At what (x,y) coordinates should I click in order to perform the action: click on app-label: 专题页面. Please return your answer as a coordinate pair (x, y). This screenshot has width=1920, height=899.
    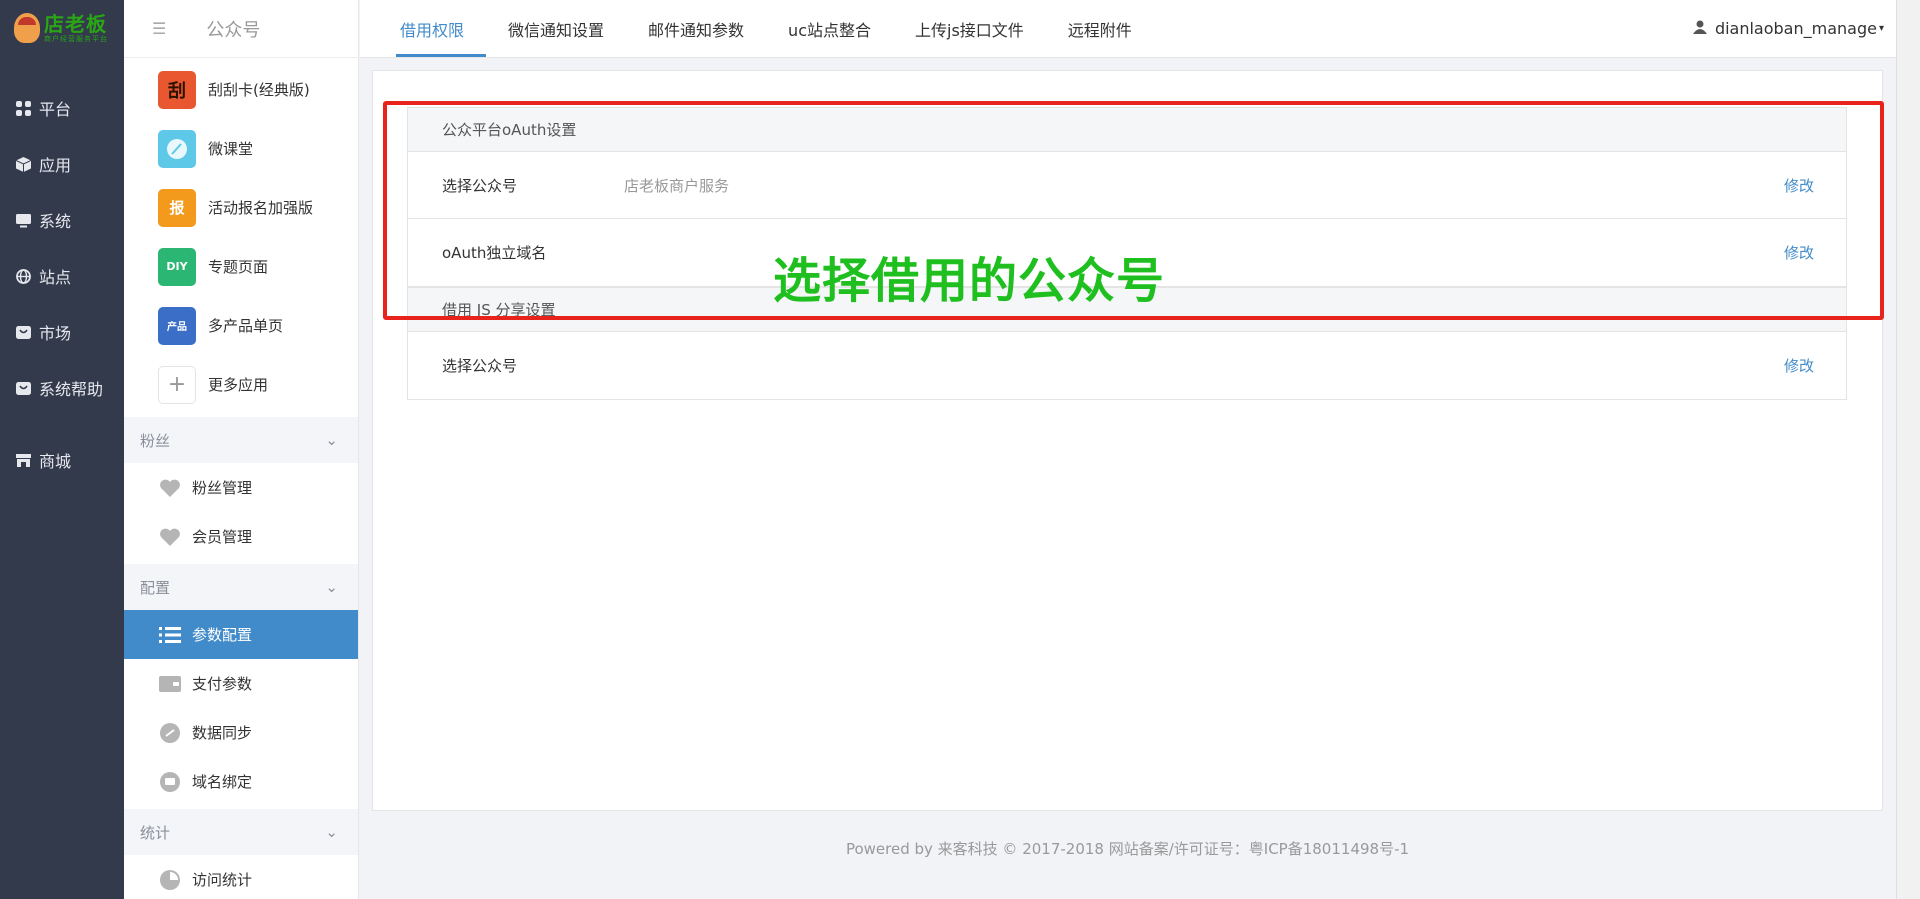
    Looking at the image, I should click on (238, 267).